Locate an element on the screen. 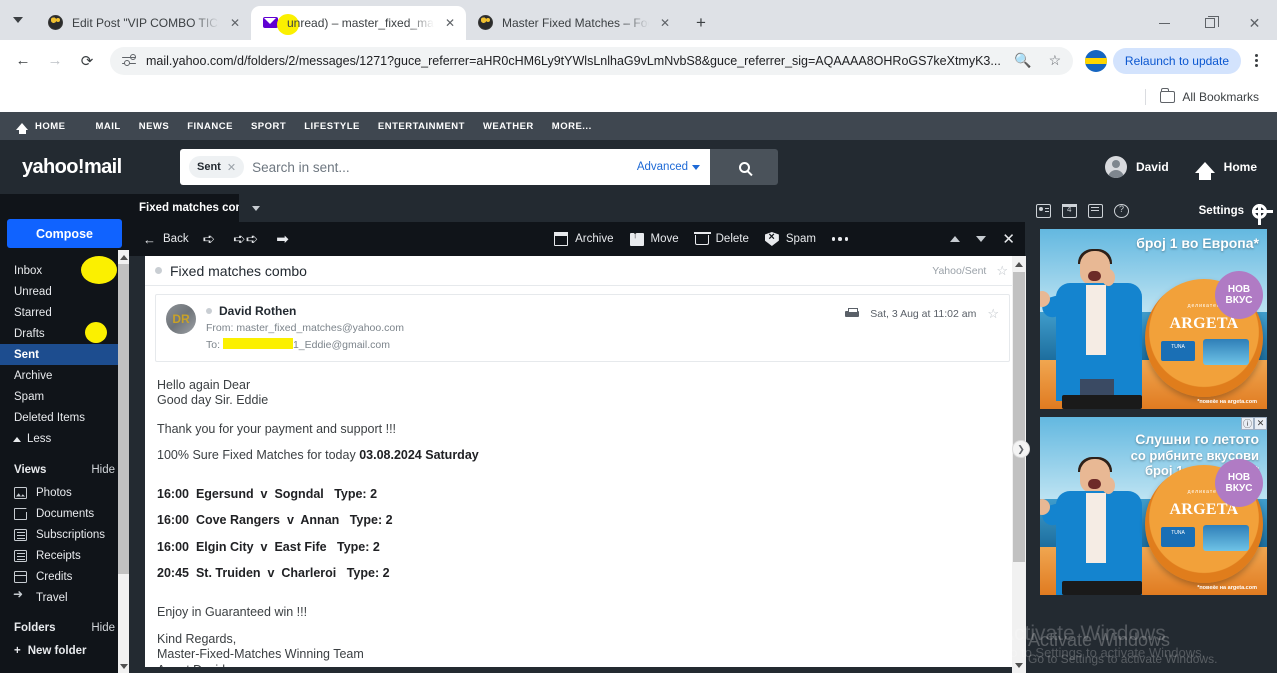 The height and width of the screenshot is (673, 1277). sidebar-scrollbar is located at coordinates (123, 461).